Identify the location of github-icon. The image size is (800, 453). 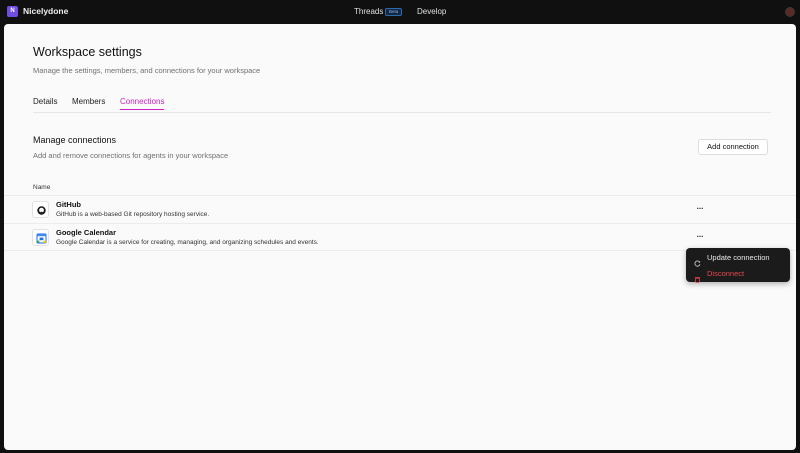
(40, 209).